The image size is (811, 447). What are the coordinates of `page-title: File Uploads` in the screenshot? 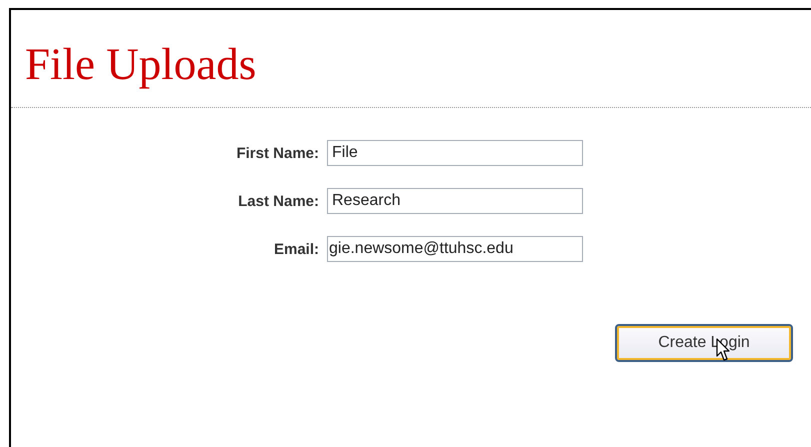 It's located at (141, 64).